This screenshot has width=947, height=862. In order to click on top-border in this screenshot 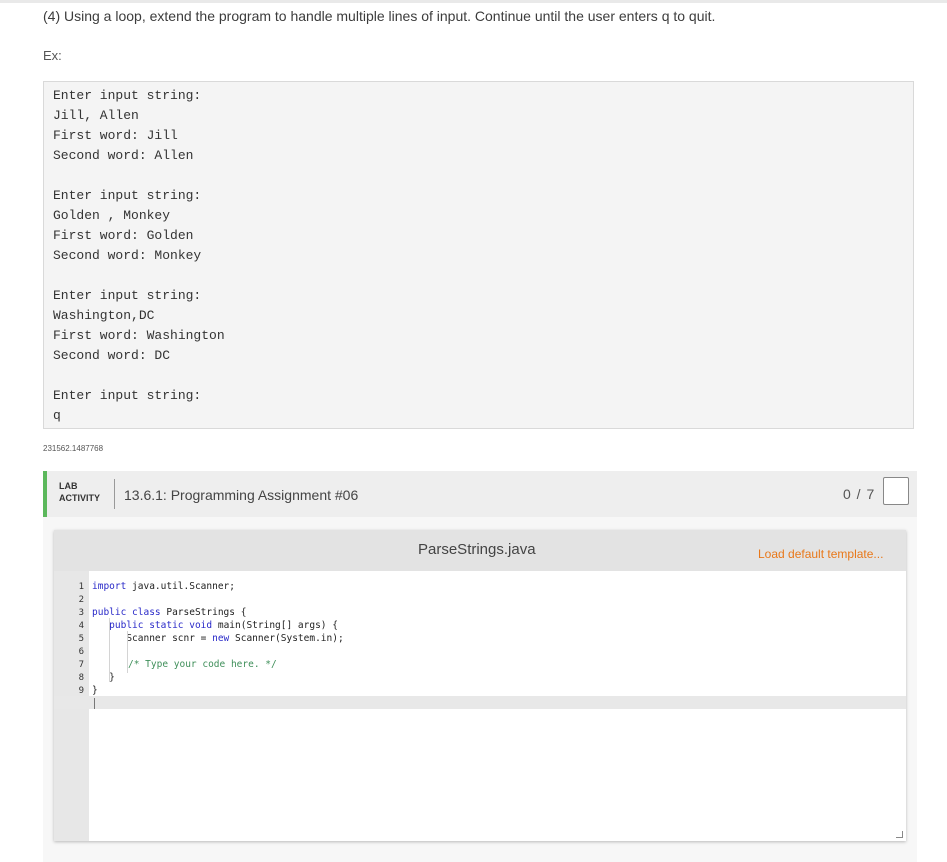, I will do `click(473, 1)`.